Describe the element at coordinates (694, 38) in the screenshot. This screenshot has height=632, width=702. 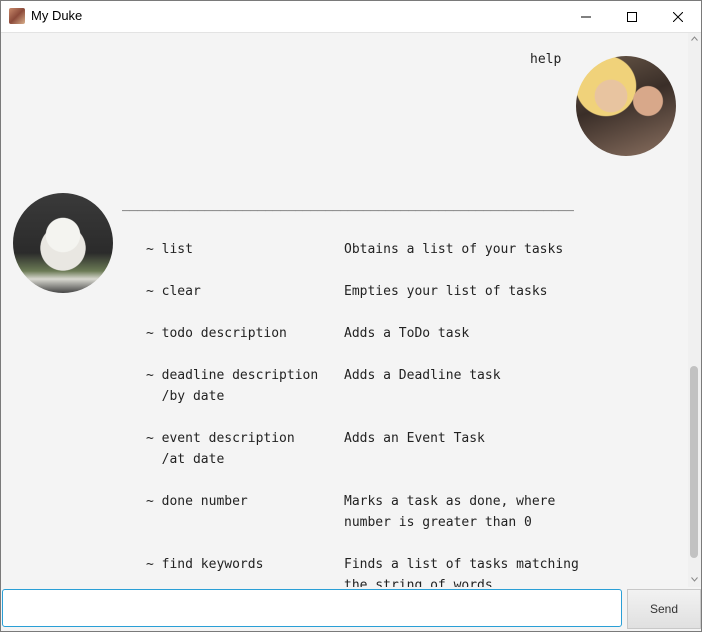
I see `scroll-up-icon` at that location.